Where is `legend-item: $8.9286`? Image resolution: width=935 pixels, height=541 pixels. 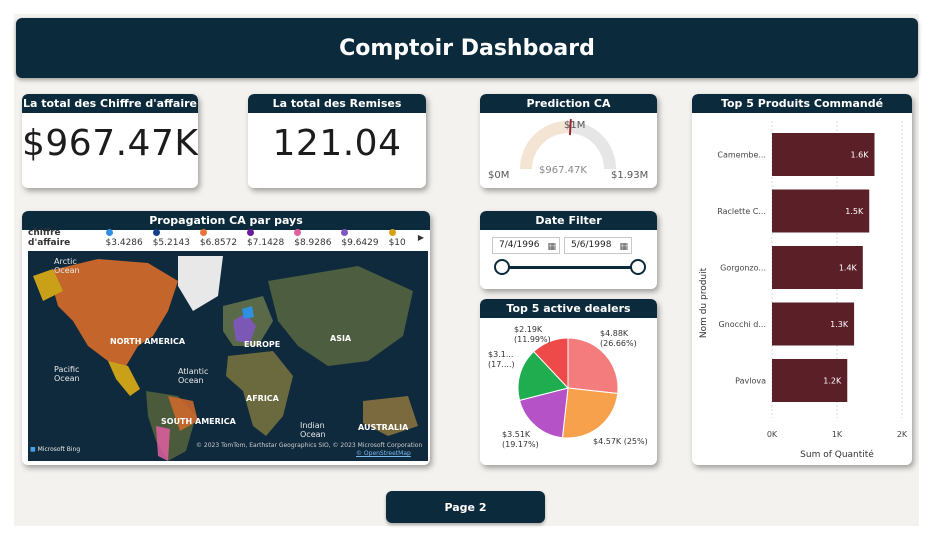 legend-item: $8.9286 is located at coordinates (314, 238).